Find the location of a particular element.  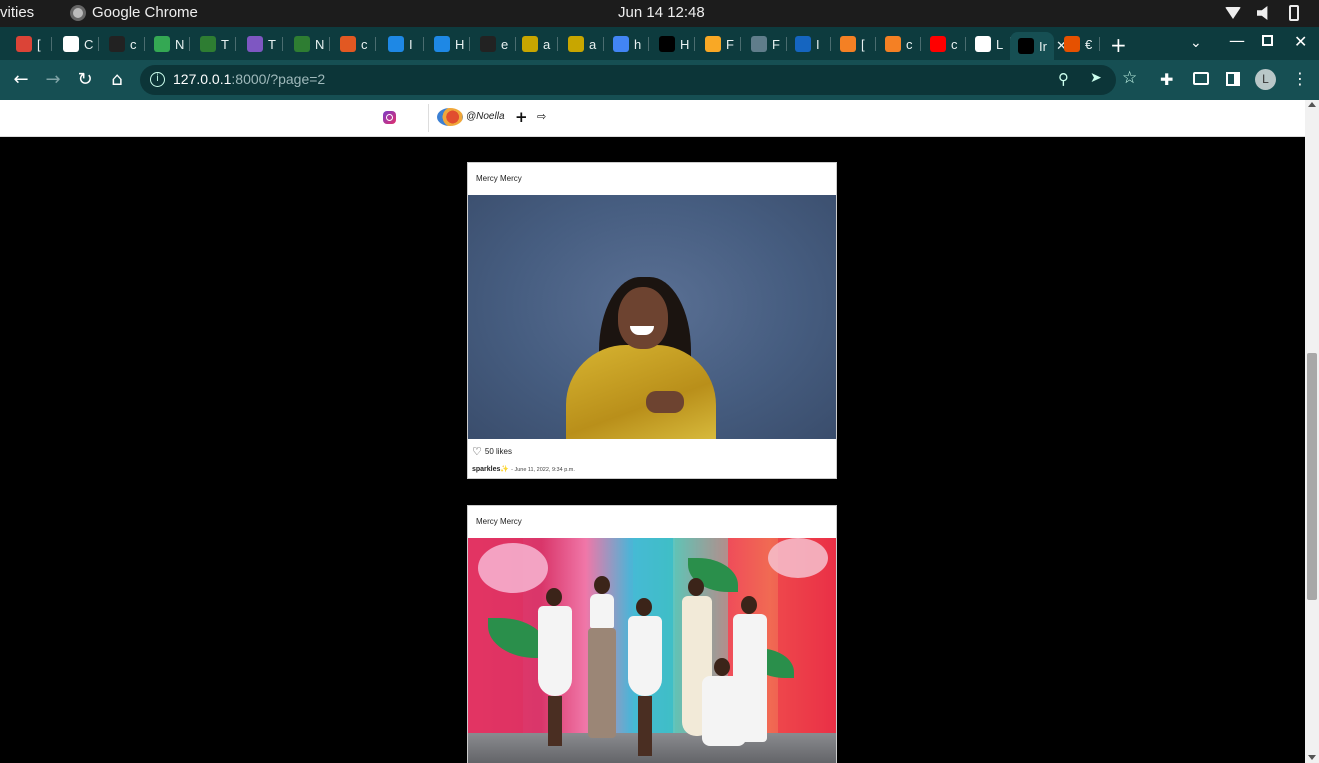

post-card: Mercy Mercy is located at coordinates (652, 634).